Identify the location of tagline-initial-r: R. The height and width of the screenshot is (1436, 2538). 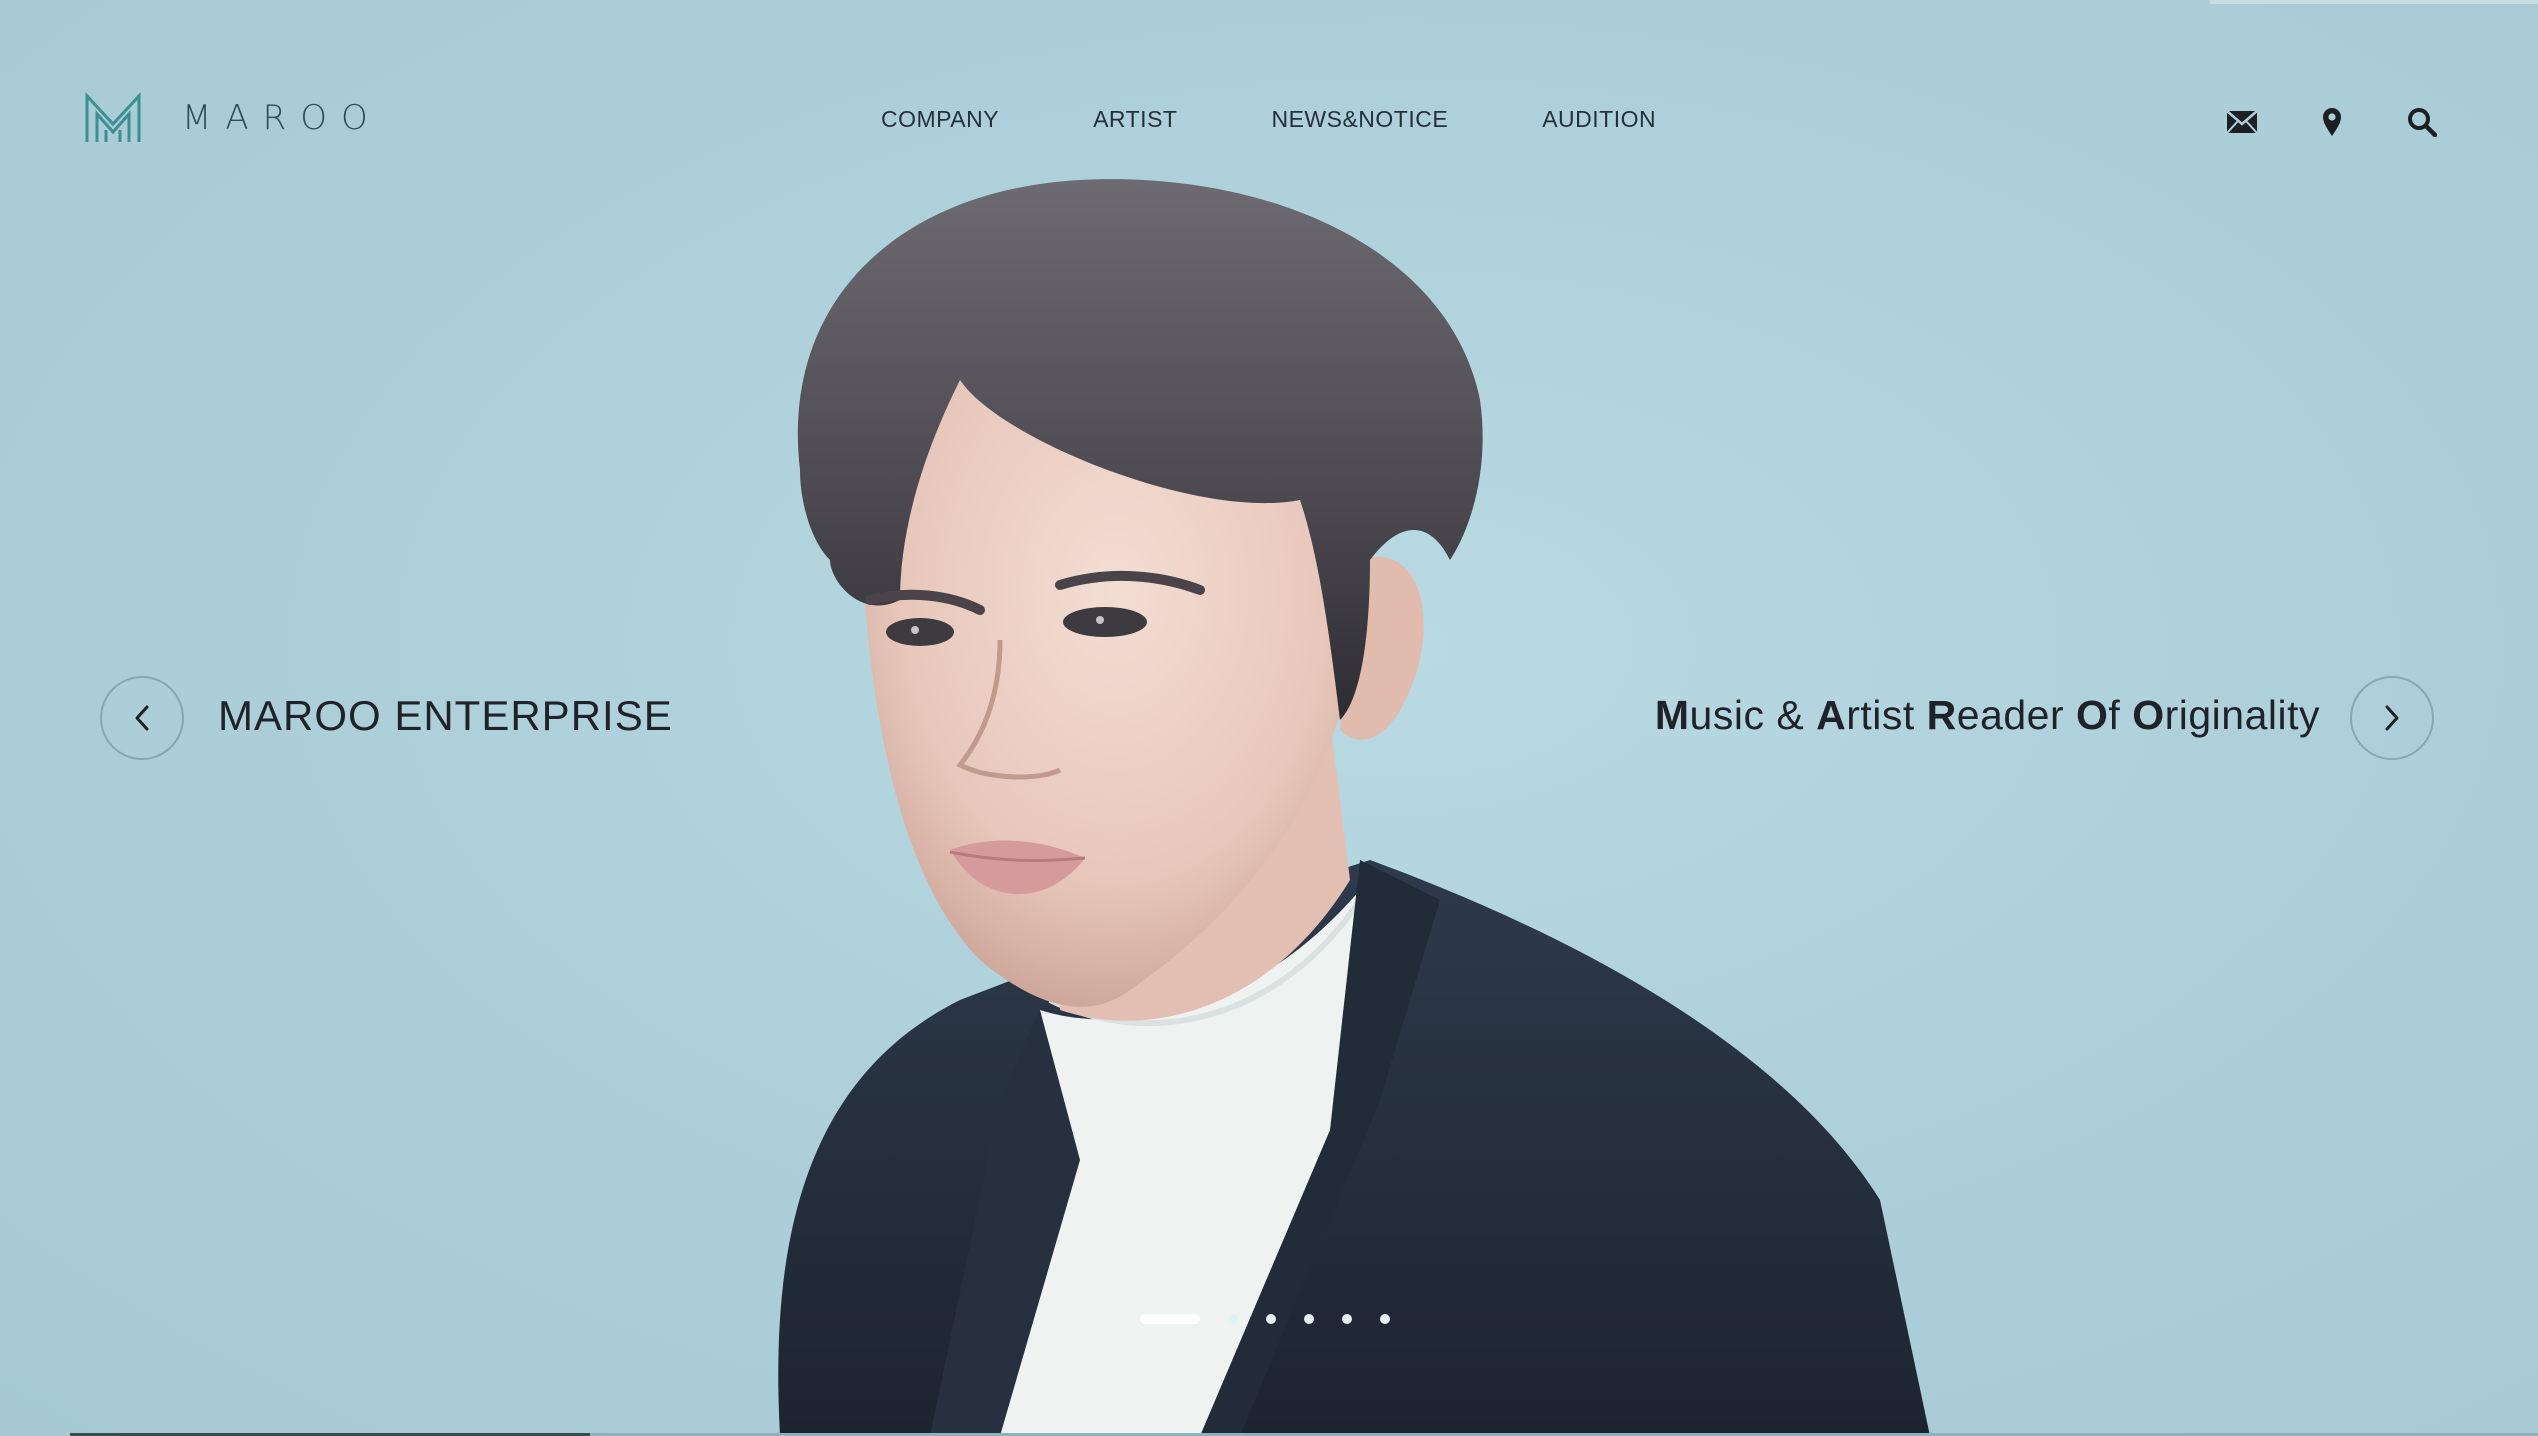
(1941, 715).